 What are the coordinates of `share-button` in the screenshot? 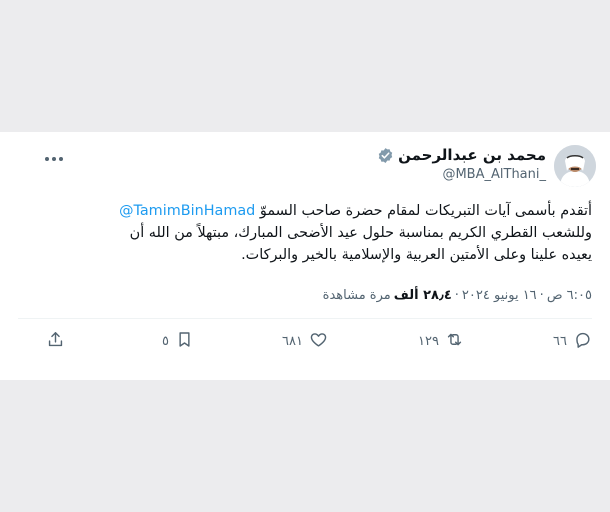 It's located at (55, 341).